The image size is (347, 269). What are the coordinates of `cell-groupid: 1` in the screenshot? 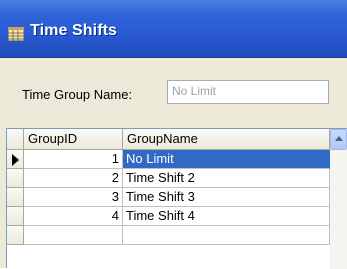 It's located at (73, 159).